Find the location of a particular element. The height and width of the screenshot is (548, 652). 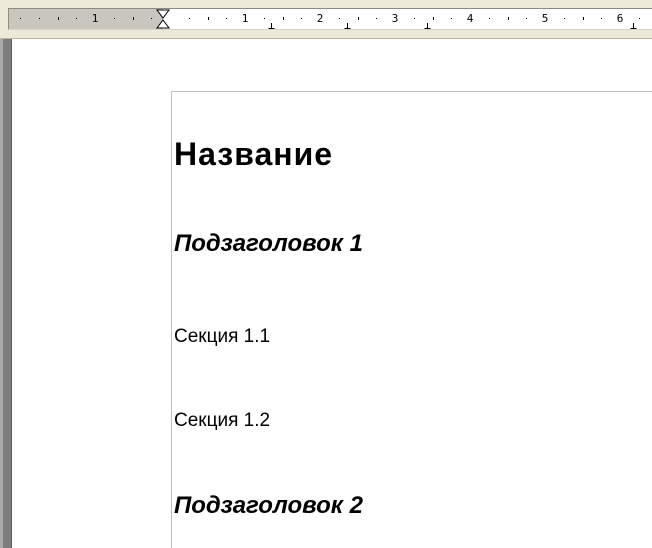

indent-marker-icon is located at coordinates (163, 20).